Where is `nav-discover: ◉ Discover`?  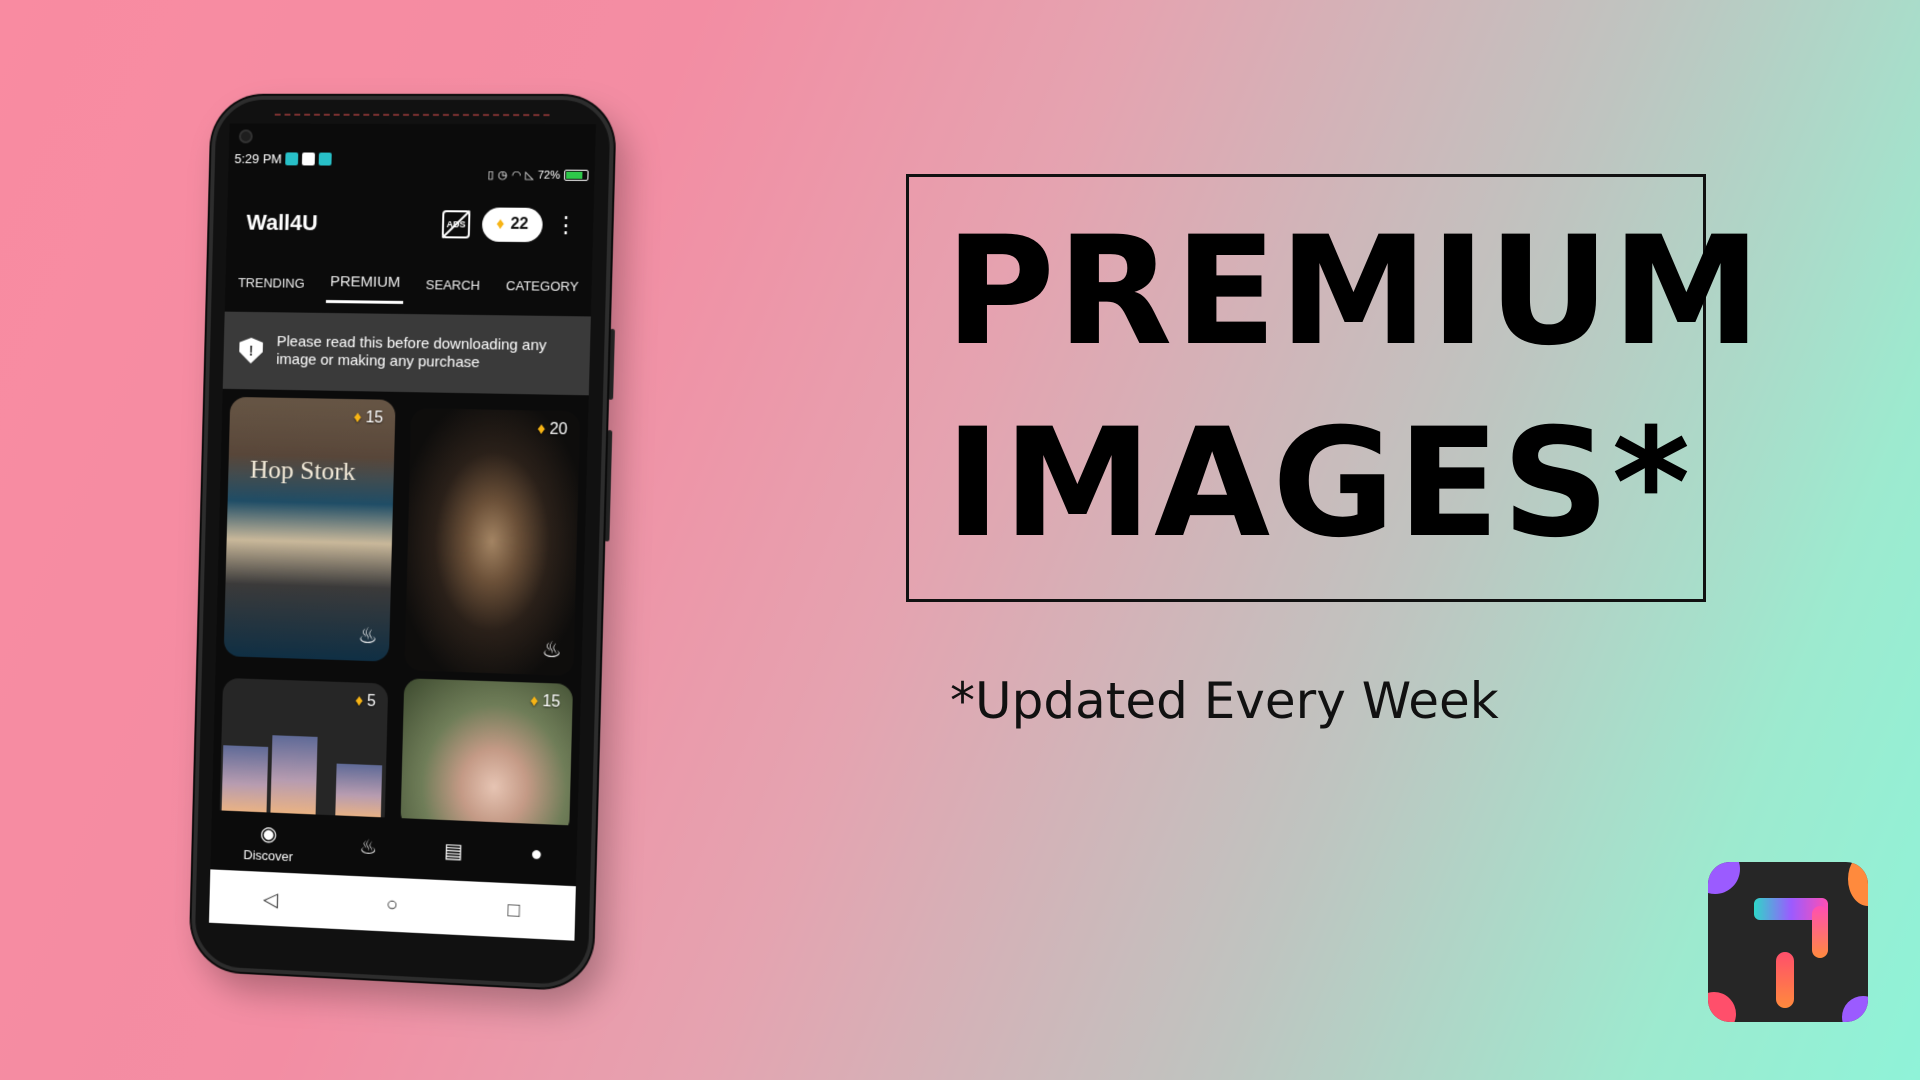 nav-discover: ◉ Discover is located at coordinates (268, 842).